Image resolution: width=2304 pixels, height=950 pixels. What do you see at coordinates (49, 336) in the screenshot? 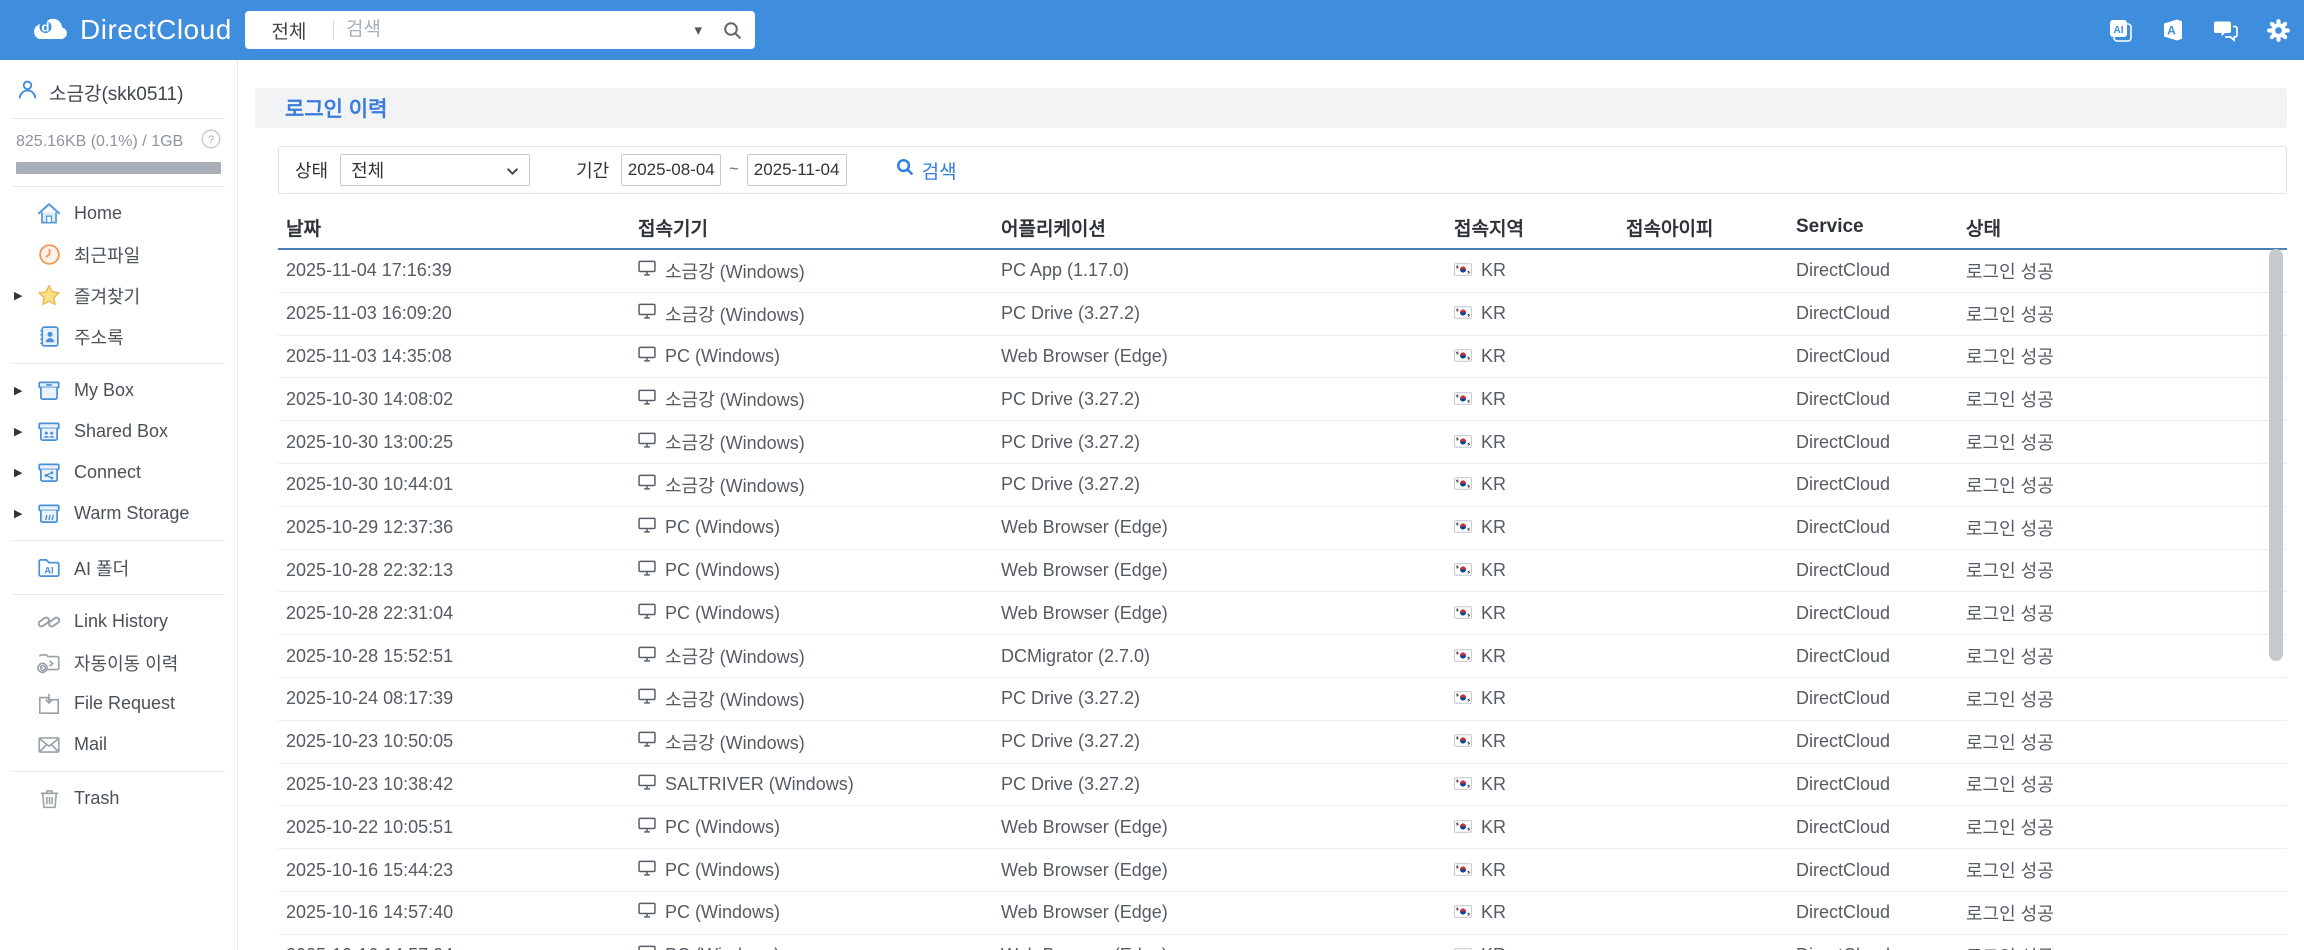
I see `addressbook-icon` at bounding box center [49, 336].